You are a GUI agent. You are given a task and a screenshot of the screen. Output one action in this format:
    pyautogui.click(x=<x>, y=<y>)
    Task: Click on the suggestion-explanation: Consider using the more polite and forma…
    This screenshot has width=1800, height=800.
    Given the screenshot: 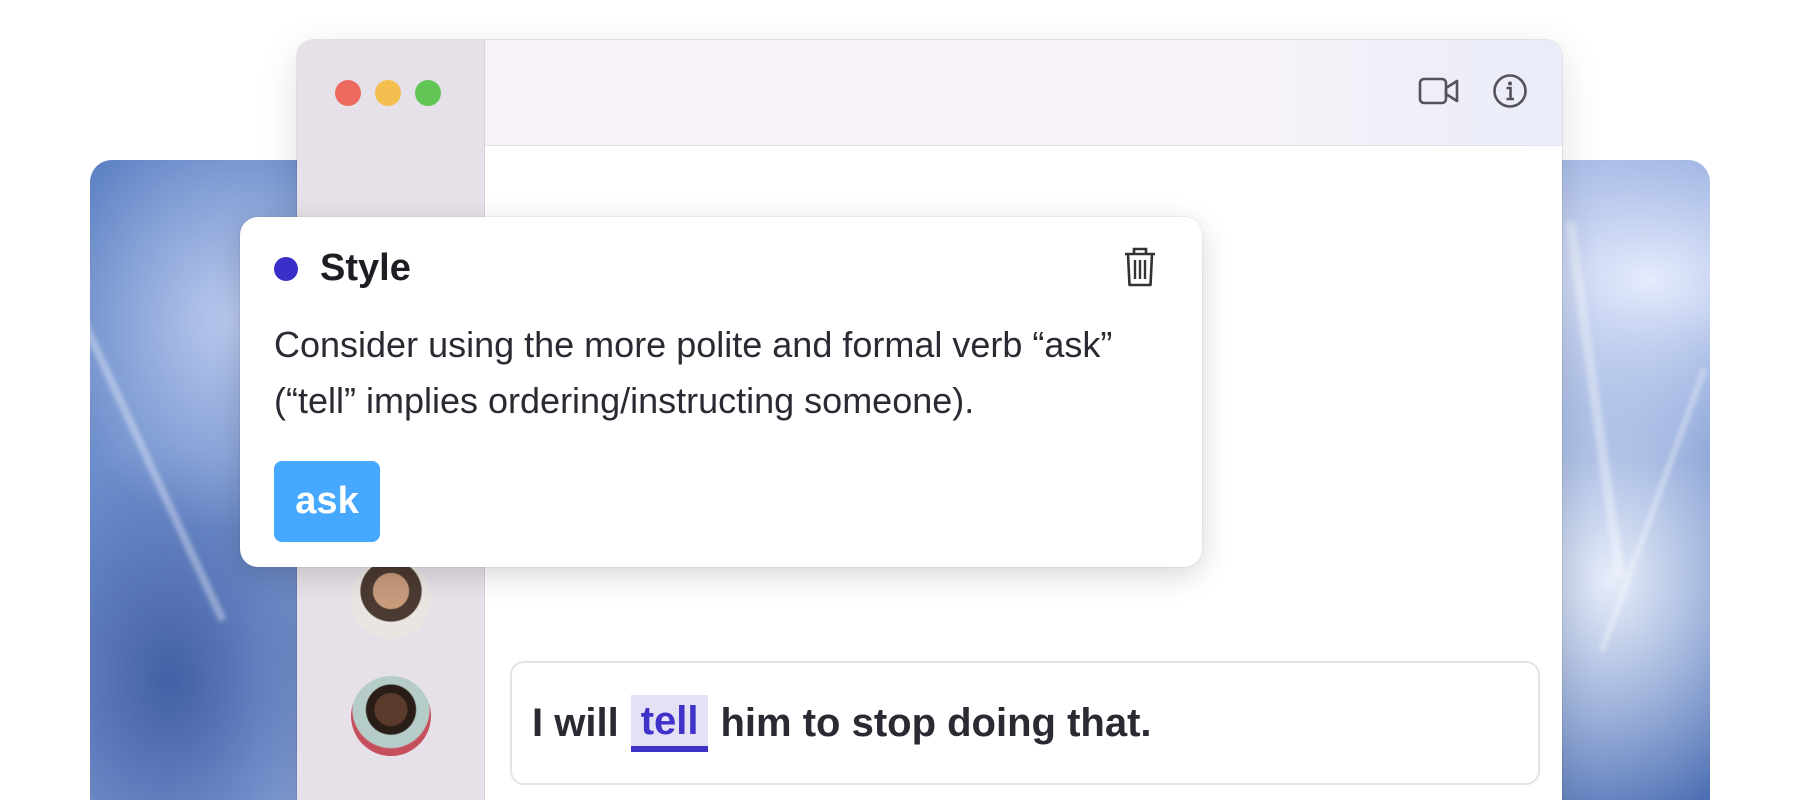 What is the action you would take?
    pyautogui.click(x=693, y=372)
    